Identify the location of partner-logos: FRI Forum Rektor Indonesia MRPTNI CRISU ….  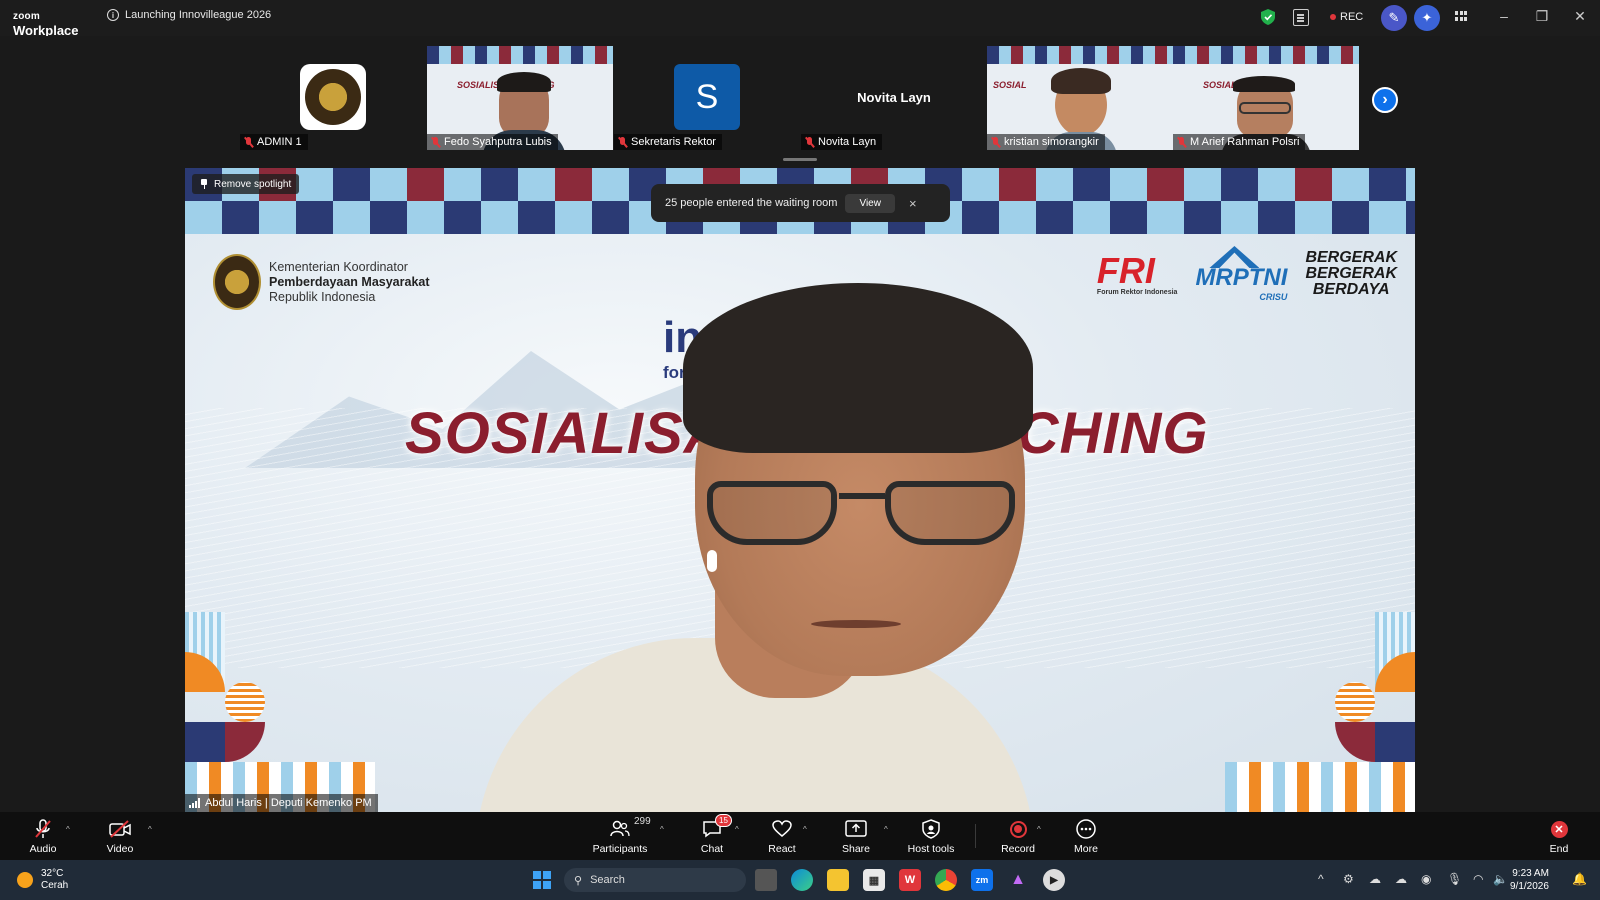
(1246, 274).